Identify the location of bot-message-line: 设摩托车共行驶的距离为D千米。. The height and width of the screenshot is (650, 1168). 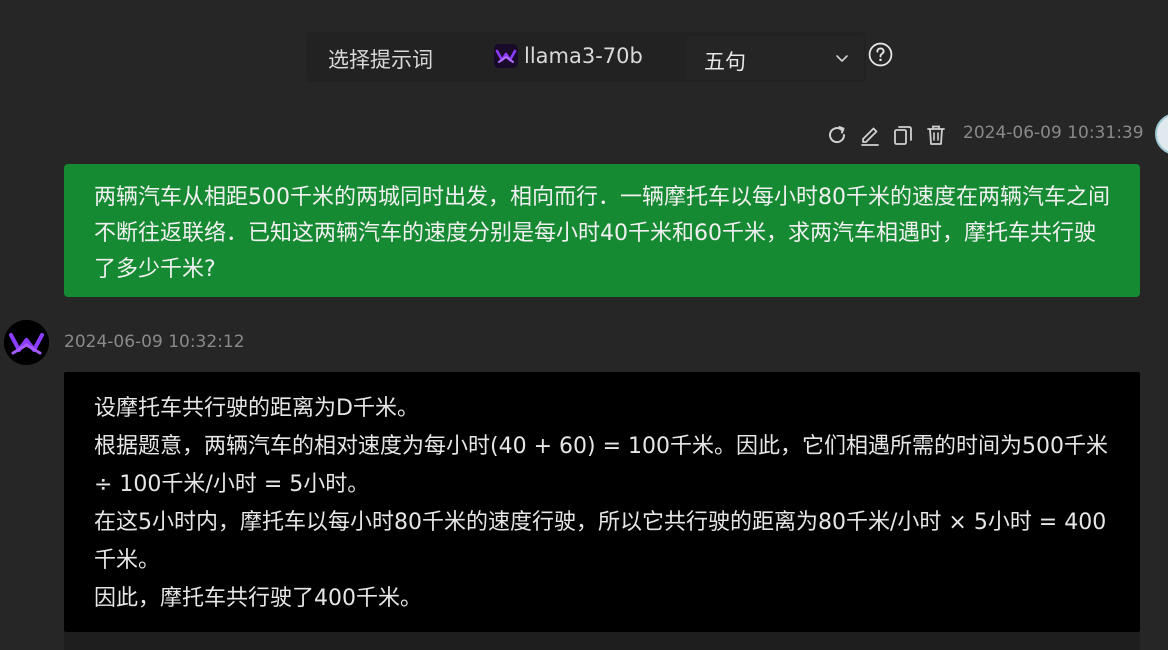
(256, 408).